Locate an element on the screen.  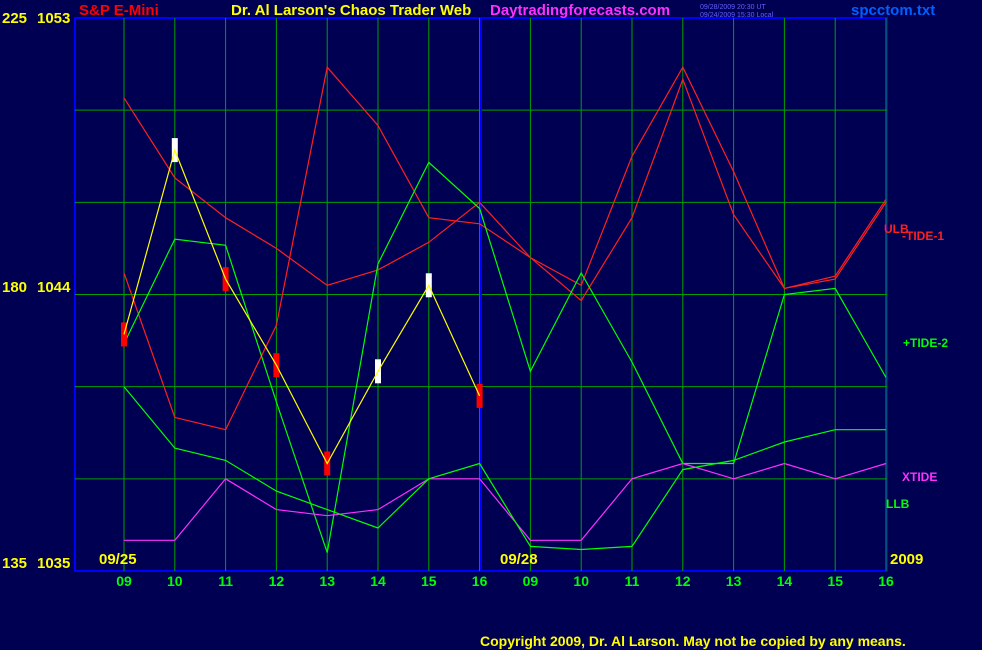
legend-tide1: -TIDE-1 is located at coordinates (923, 236).